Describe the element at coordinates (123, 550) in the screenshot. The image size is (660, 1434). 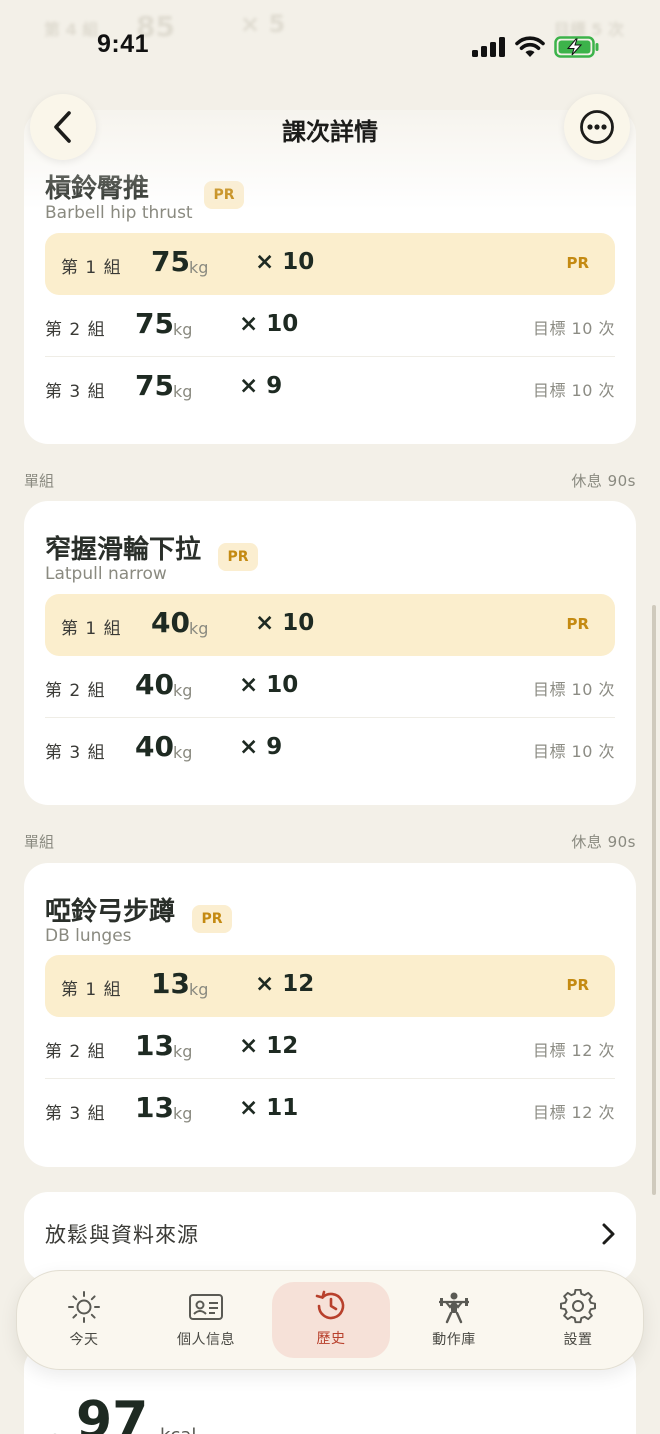
I see `exercise-name: 窄握滑輪下拉` at that location.